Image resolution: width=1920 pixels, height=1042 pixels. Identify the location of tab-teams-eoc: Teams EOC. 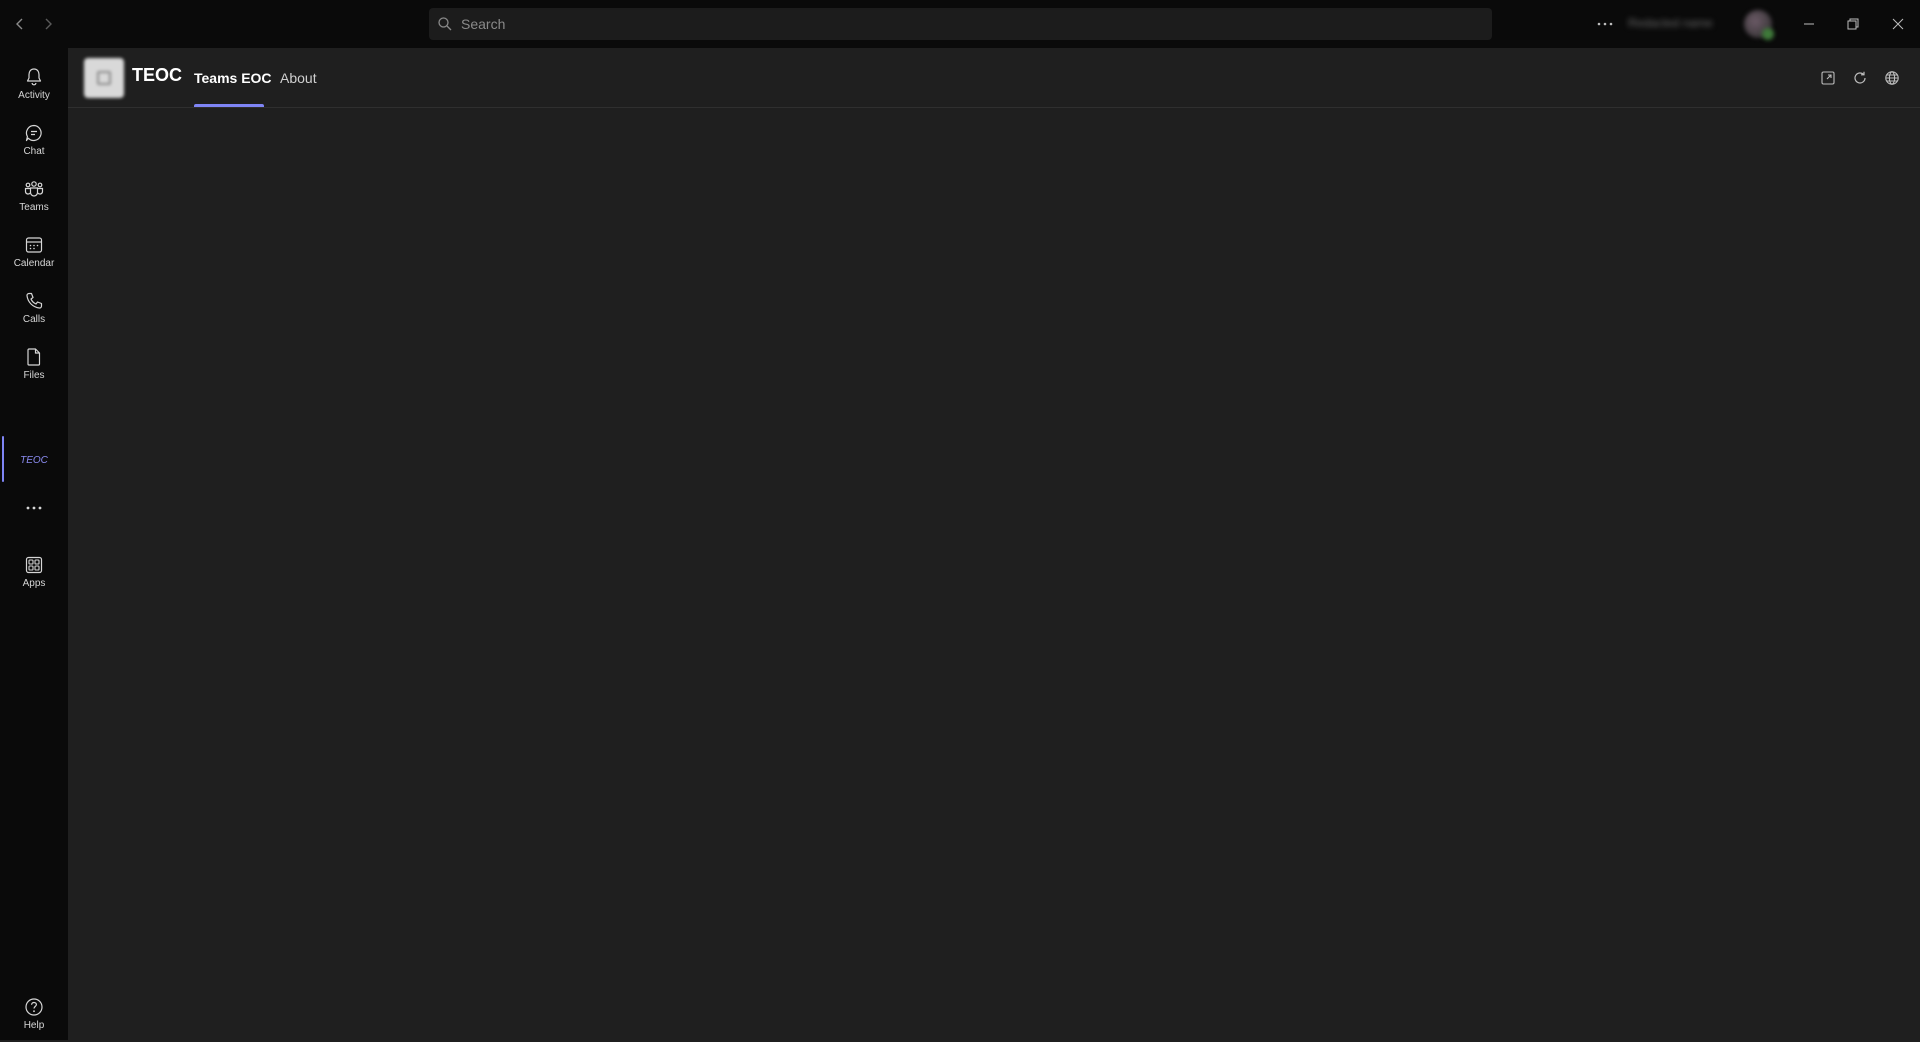
(233, 78).